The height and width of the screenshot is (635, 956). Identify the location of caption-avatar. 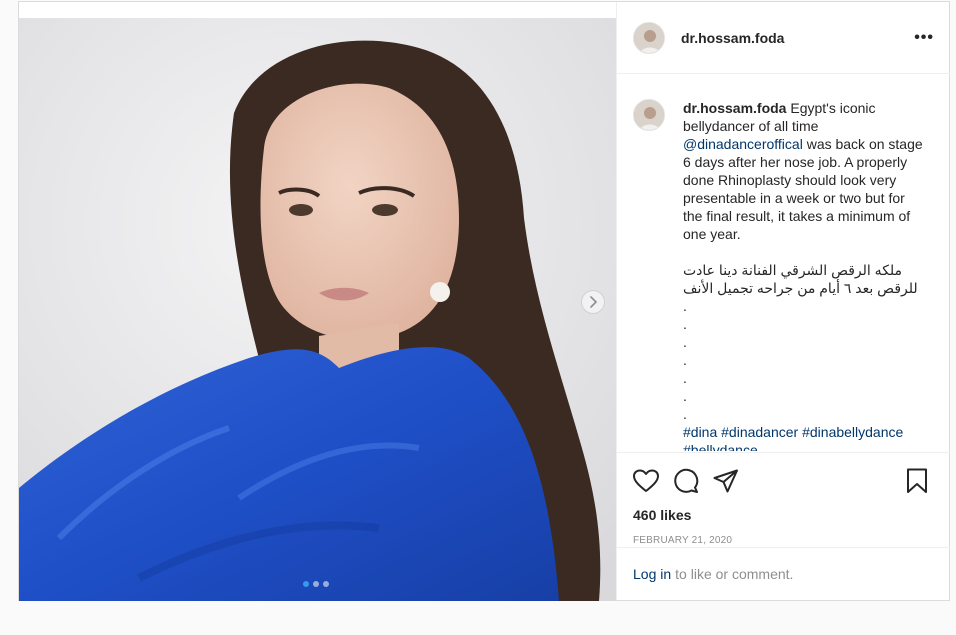
(649, 115).